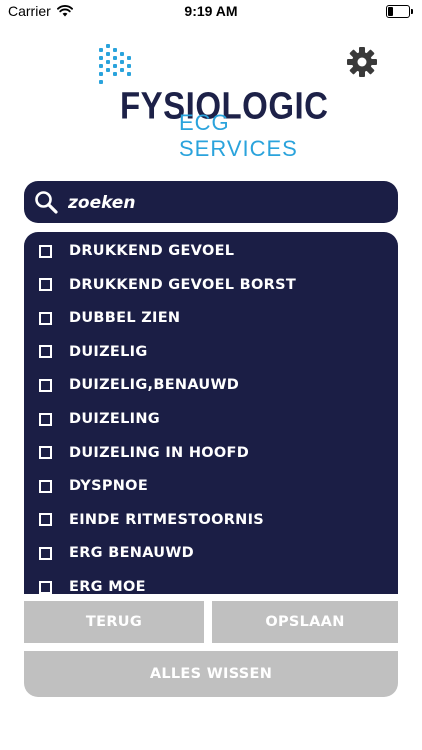 The height and width of the screenshot is (750, 422). I want to click on logo-dots-graphic, so click(115, 64).